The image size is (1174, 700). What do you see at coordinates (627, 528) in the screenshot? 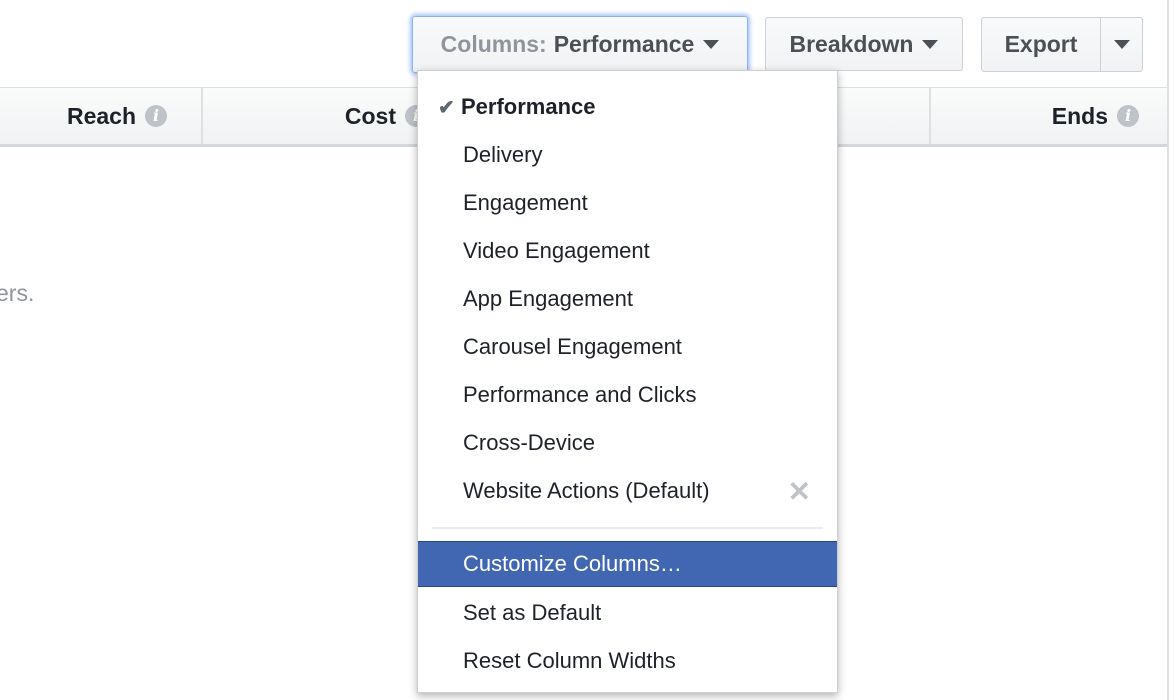
I see `menu-divider` at bounding box center [627, 528].